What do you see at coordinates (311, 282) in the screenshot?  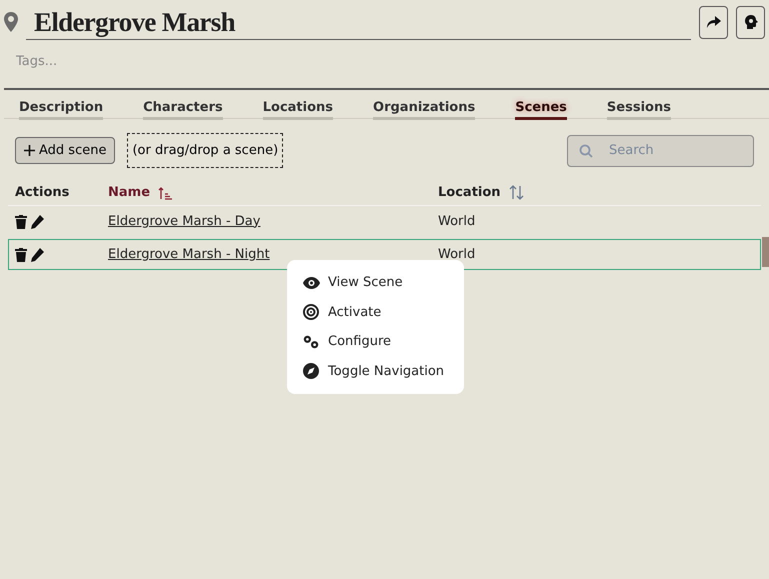 I see `eye-icon` at bounding box center [311, 282].